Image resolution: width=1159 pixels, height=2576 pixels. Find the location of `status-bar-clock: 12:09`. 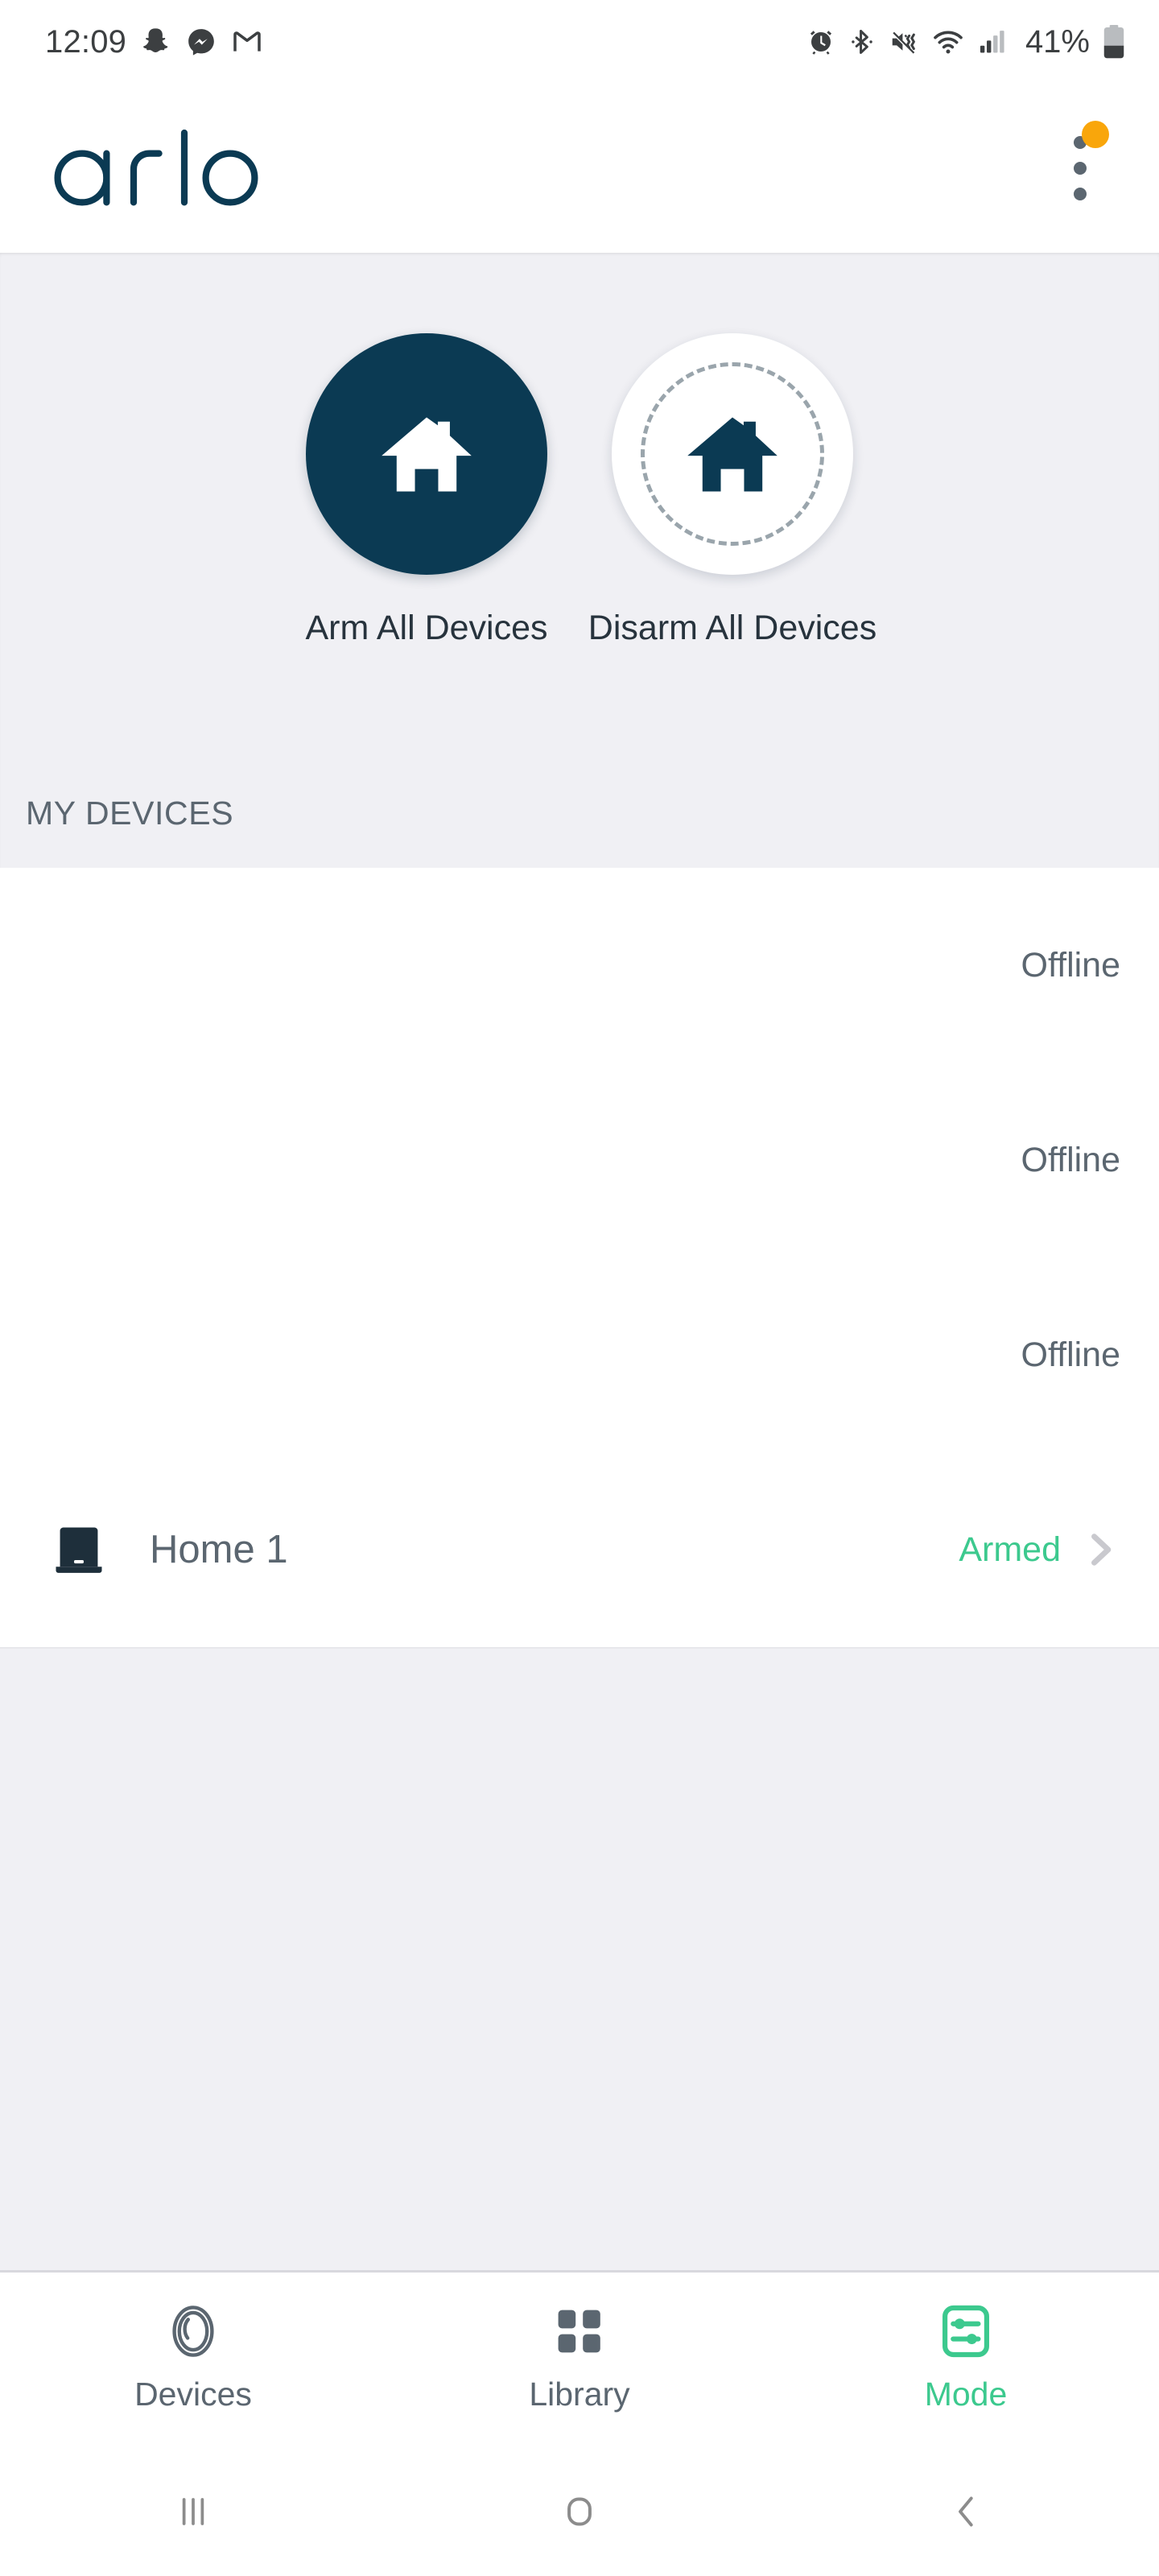

status-bar-clock: 12:09 is located at coordinates (86, 42).